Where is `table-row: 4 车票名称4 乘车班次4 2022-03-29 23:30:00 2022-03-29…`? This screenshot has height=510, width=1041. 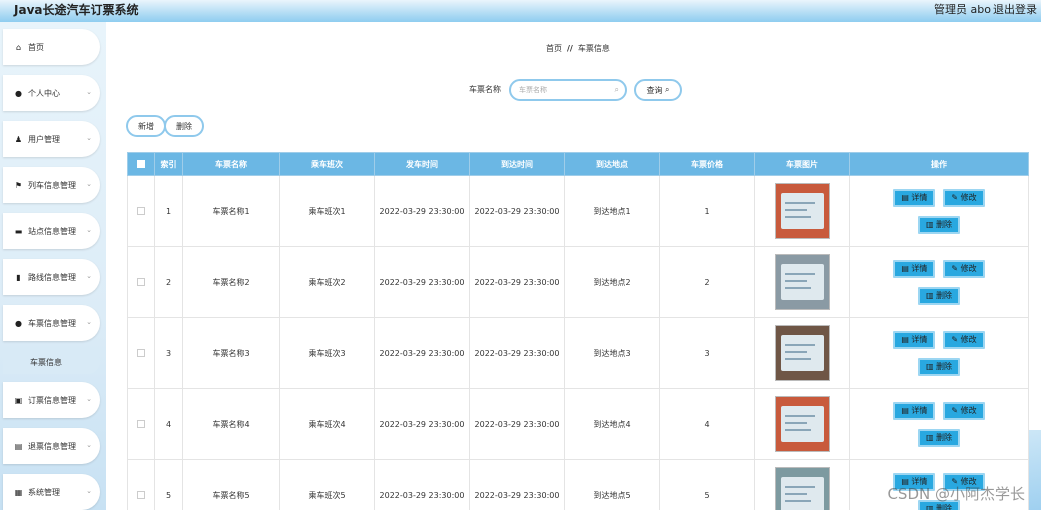 table-row: 4 车票名称4 乘车班次4 2022-03-29 23:30:00 2022-03-29… is located at coordinates (578, 424).